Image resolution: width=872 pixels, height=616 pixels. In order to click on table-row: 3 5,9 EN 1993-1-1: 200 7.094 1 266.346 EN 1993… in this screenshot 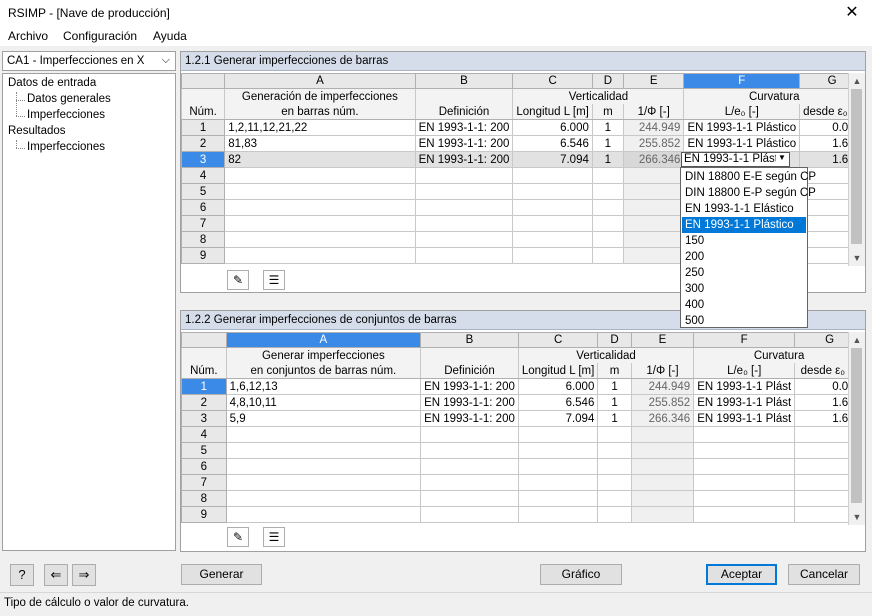, I will do `click(523, 418)`.